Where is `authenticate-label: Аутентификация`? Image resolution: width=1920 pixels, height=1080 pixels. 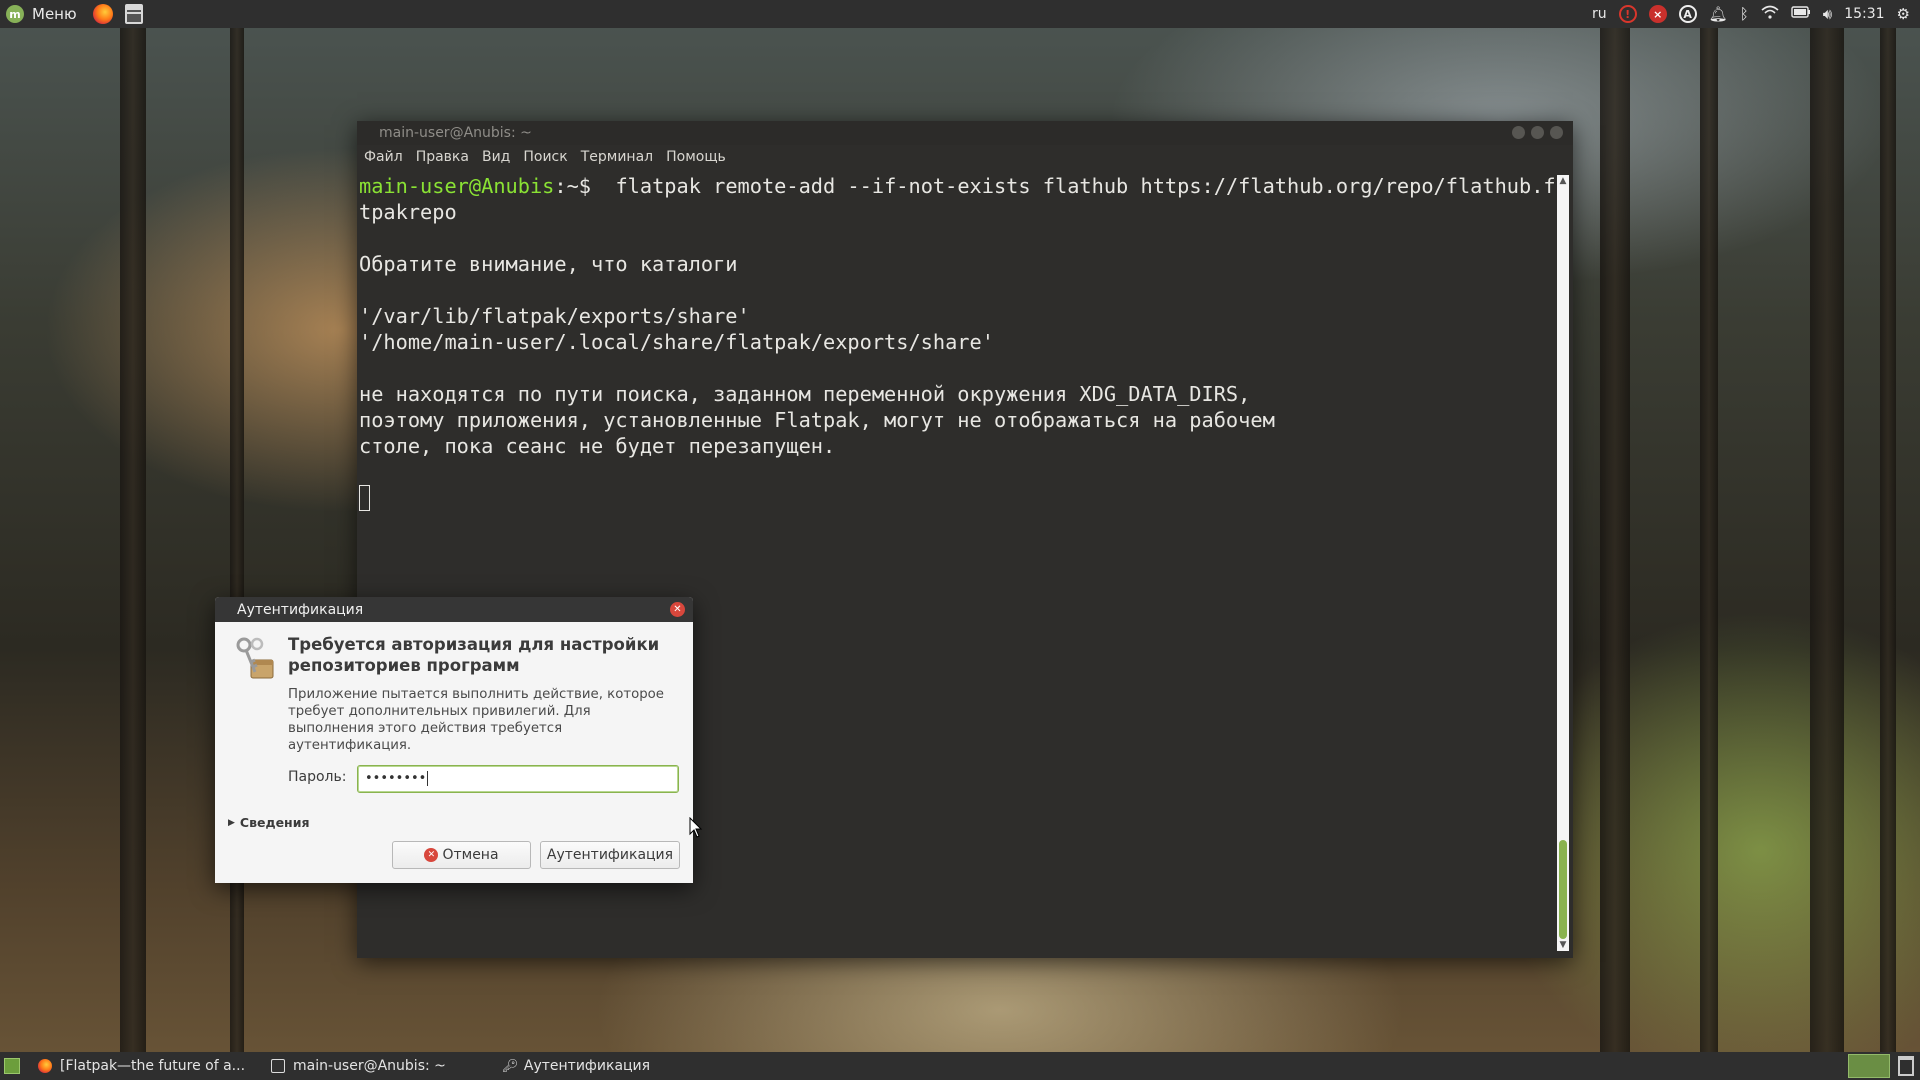
authenticate-label: Аутентификация is located at coordinates (610, 855).